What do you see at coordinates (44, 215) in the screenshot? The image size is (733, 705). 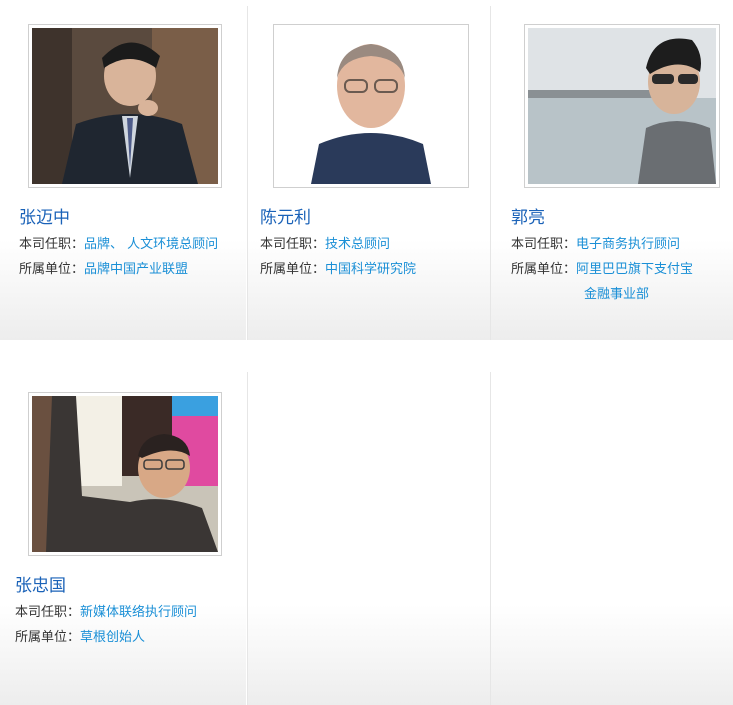 I see `advisor-name: 张迈中` at bounding box center [44, 215].